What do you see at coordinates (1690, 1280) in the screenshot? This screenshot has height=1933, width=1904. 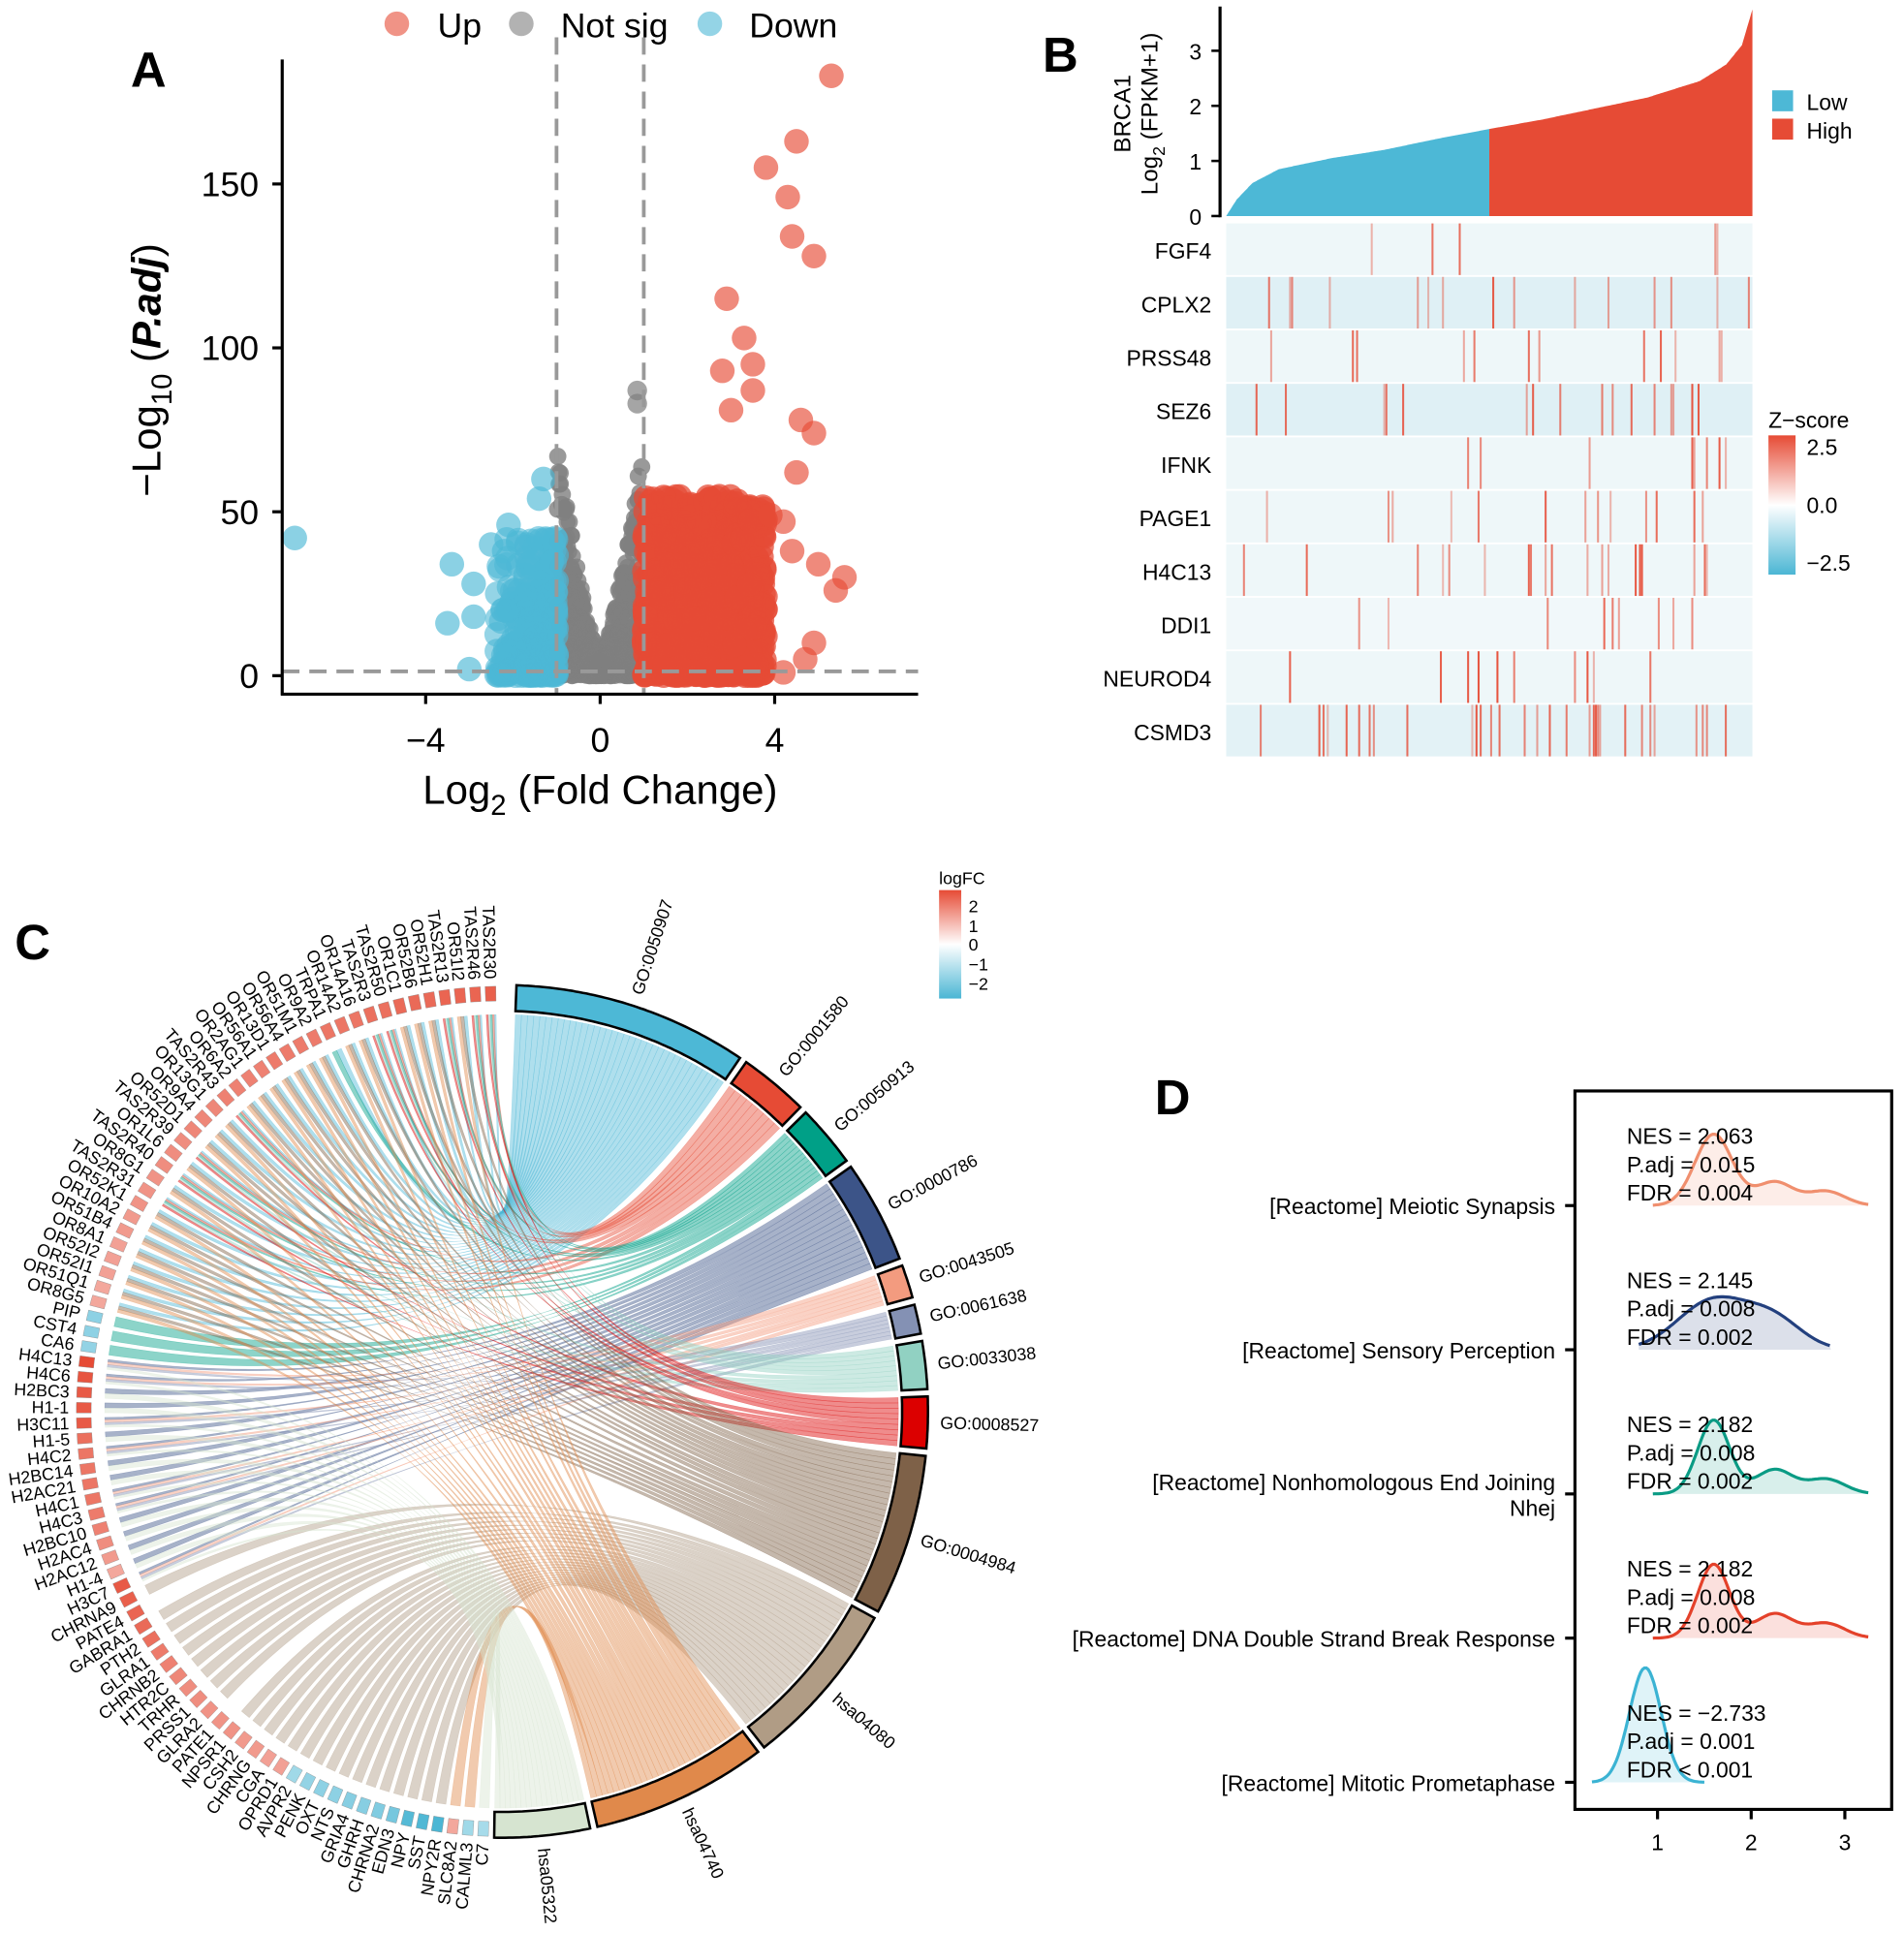 I see `stat-nes: NES = 2.145` at bounding box center [1690, 1280].